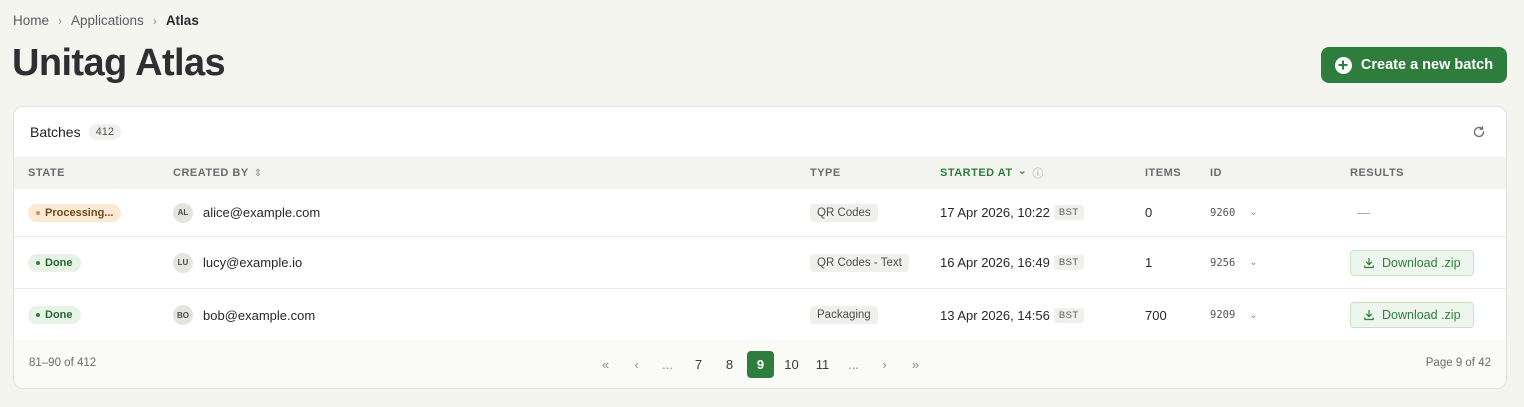 This screenshot has height=407, width=1524. What do you see at coordinates (183, 315) in the screenshot?
I see `avatar: BO` at bounding box center [183, 315].